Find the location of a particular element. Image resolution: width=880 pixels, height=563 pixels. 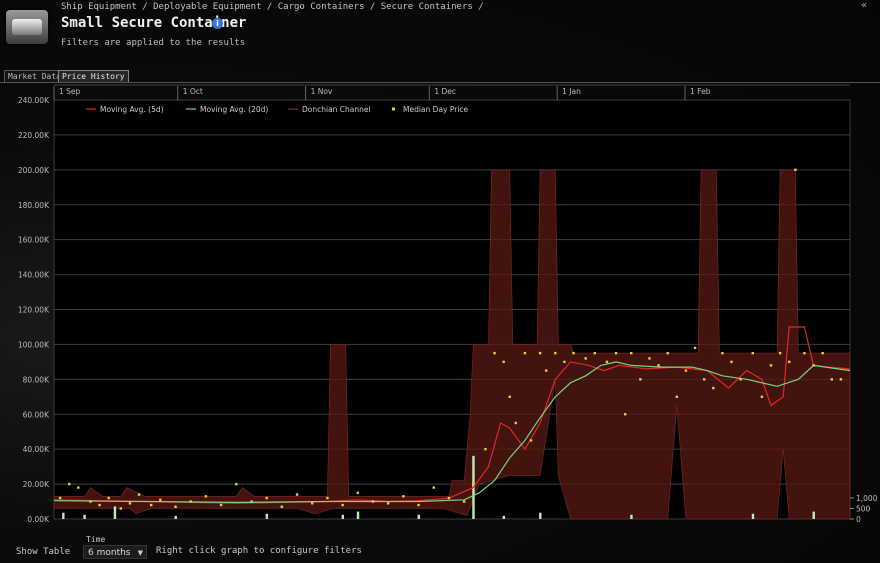

legend-label: Median Day Price is located at coordinates (436, 109).